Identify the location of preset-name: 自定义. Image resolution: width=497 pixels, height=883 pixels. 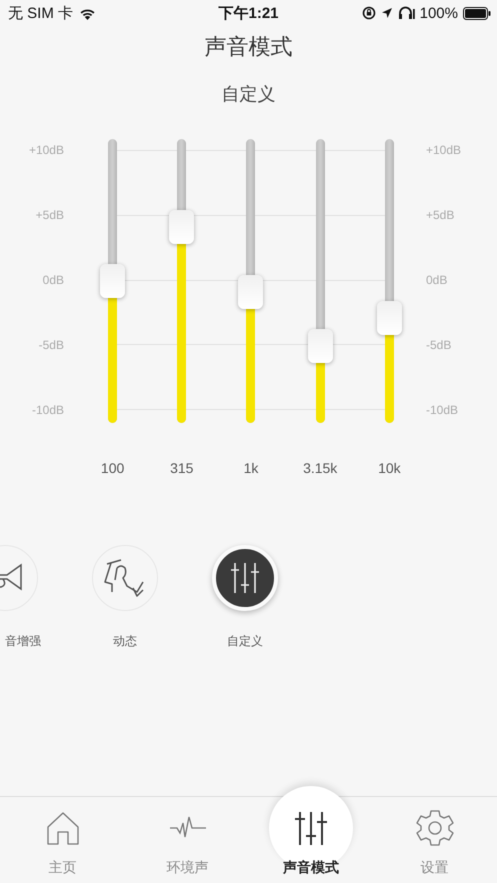
(248, 95).